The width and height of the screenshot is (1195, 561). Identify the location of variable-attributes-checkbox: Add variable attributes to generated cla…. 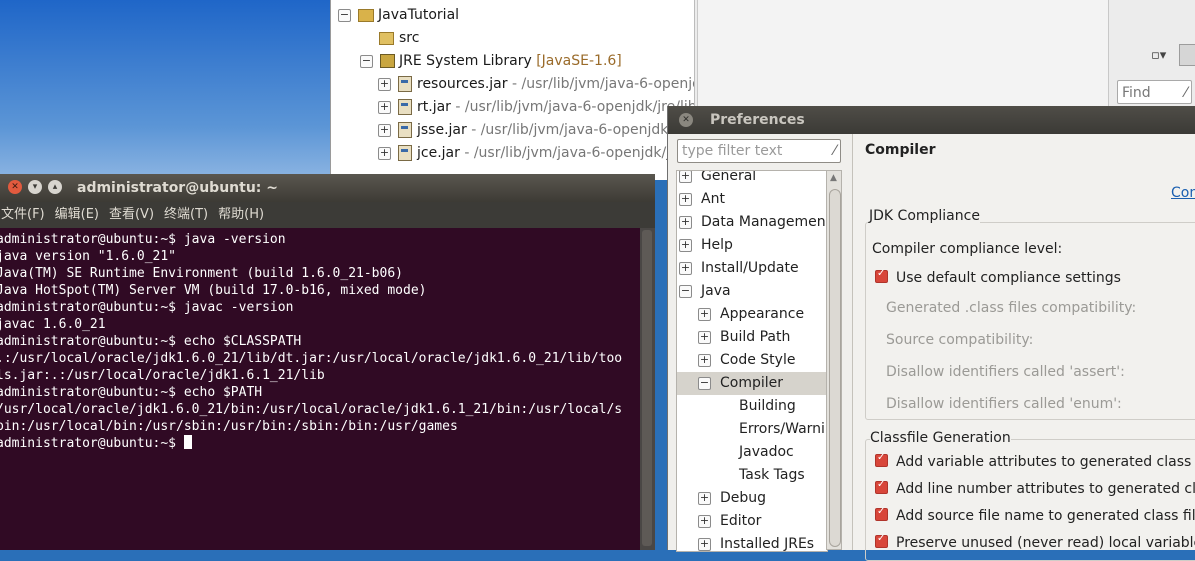
(1035, 461).